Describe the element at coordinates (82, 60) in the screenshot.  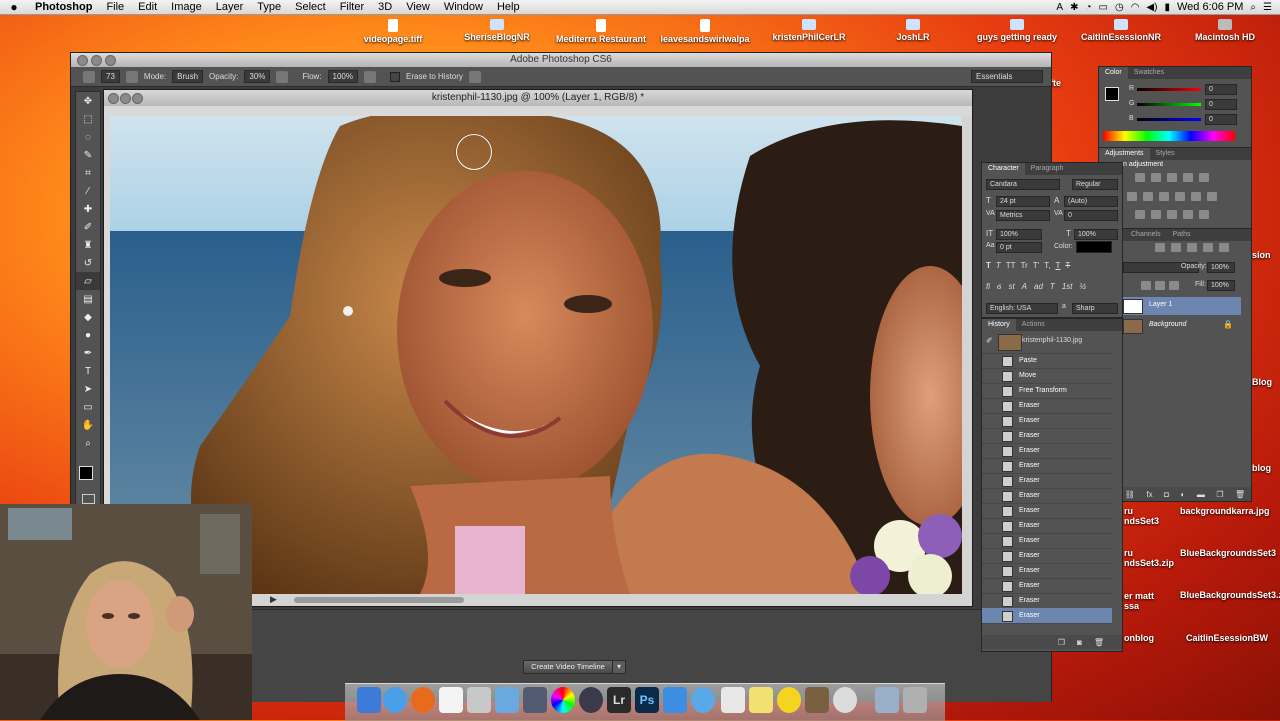
I see `close-button` at that location.